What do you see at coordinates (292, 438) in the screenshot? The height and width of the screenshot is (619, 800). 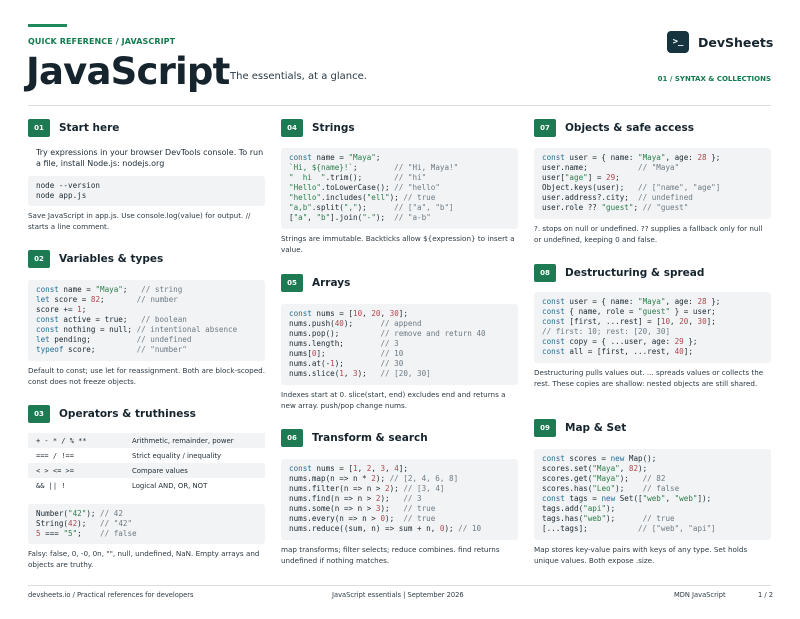 I see `section-number: 06` at bounding box center [292, 438].